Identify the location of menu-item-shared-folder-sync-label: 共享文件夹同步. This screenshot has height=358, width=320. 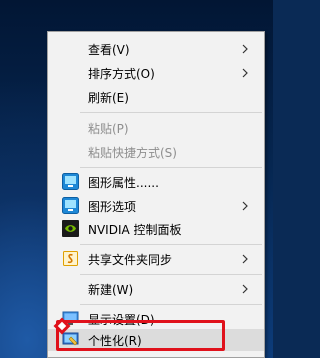
(130, 260).